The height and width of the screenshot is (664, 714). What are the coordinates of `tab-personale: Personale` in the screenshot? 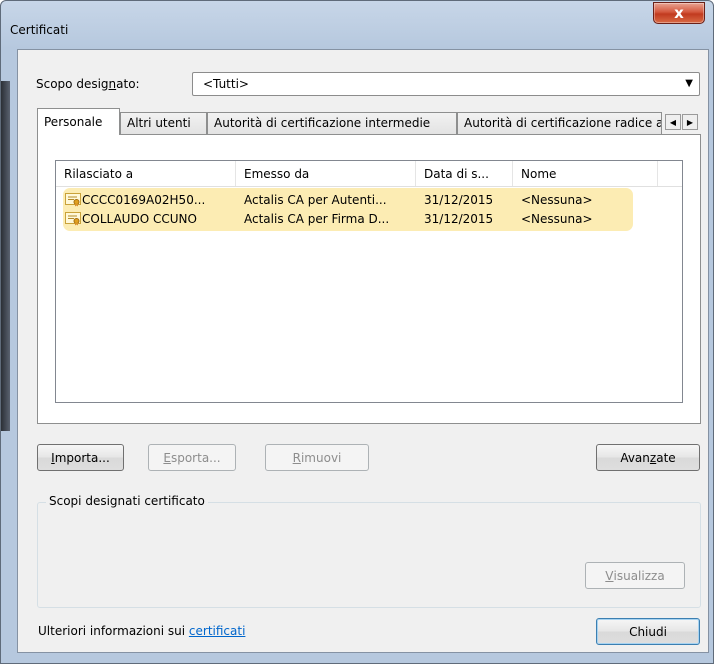 It's located at (78, 121).